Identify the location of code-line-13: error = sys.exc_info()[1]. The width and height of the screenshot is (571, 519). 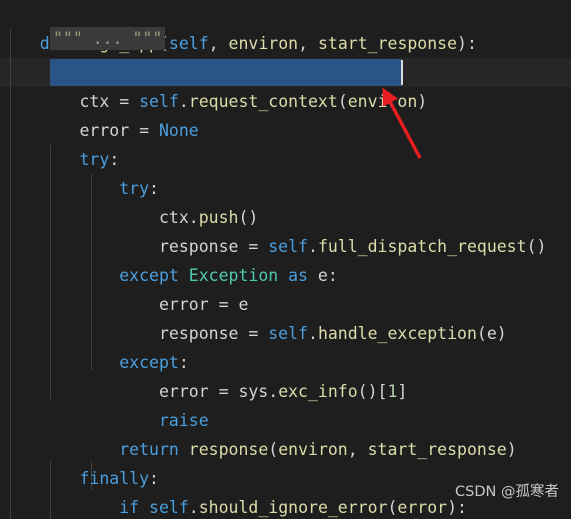
(285, 374).